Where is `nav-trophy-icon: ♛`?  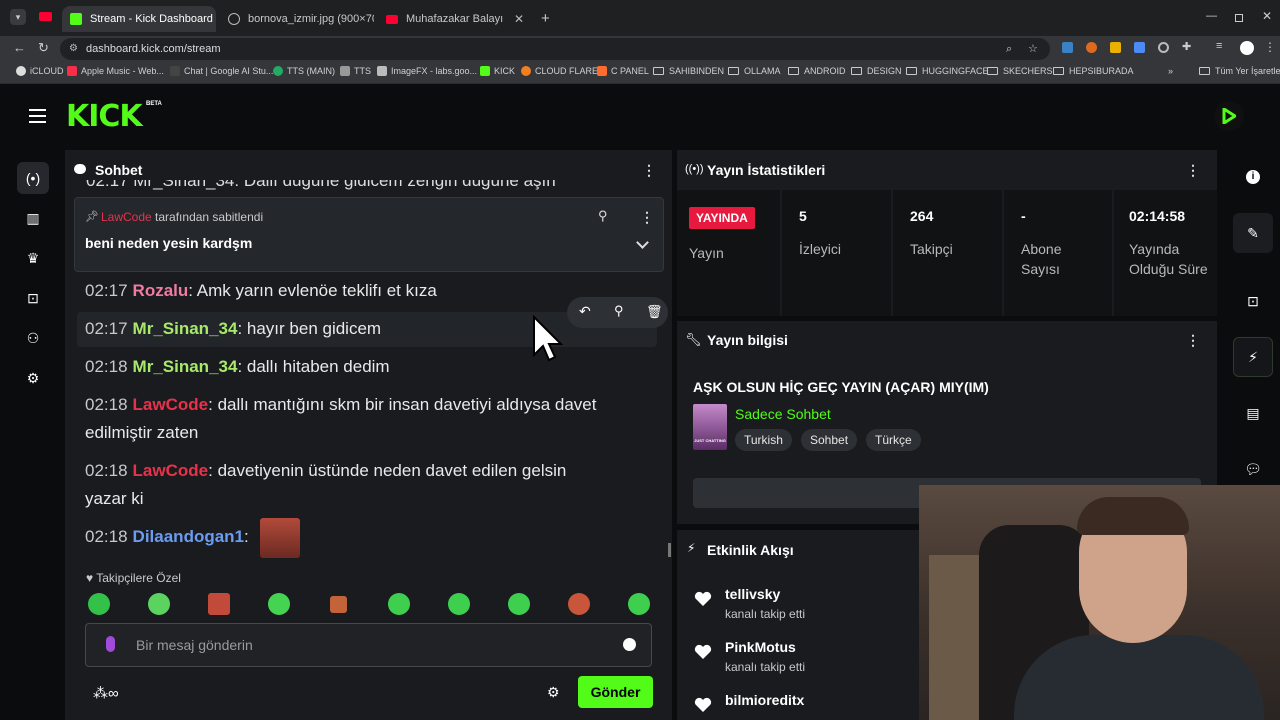 nav-trophy-icon: ♛ is located at coordinates (33, 258).